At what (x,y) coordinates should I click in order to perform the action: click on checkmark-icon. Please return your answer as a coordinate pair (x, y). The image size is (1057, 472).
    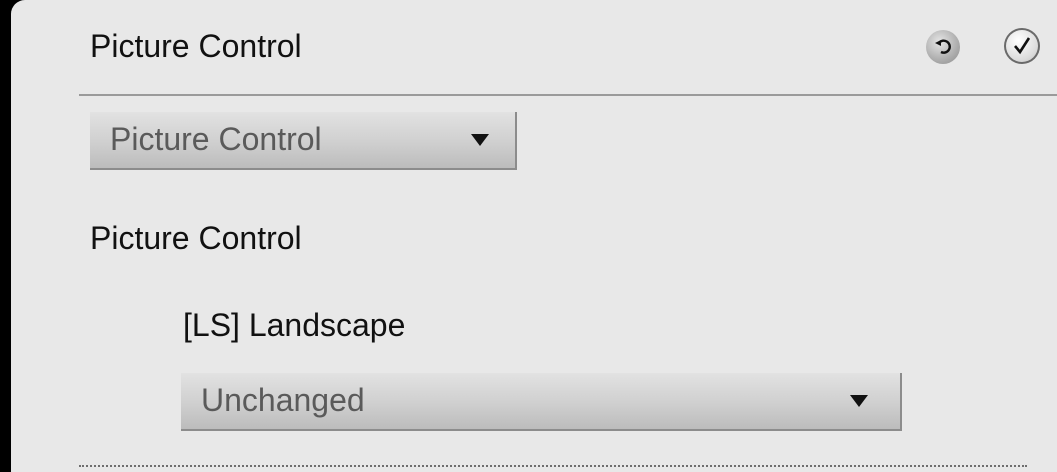
    Looking at the image, I should click on (1022, 46).